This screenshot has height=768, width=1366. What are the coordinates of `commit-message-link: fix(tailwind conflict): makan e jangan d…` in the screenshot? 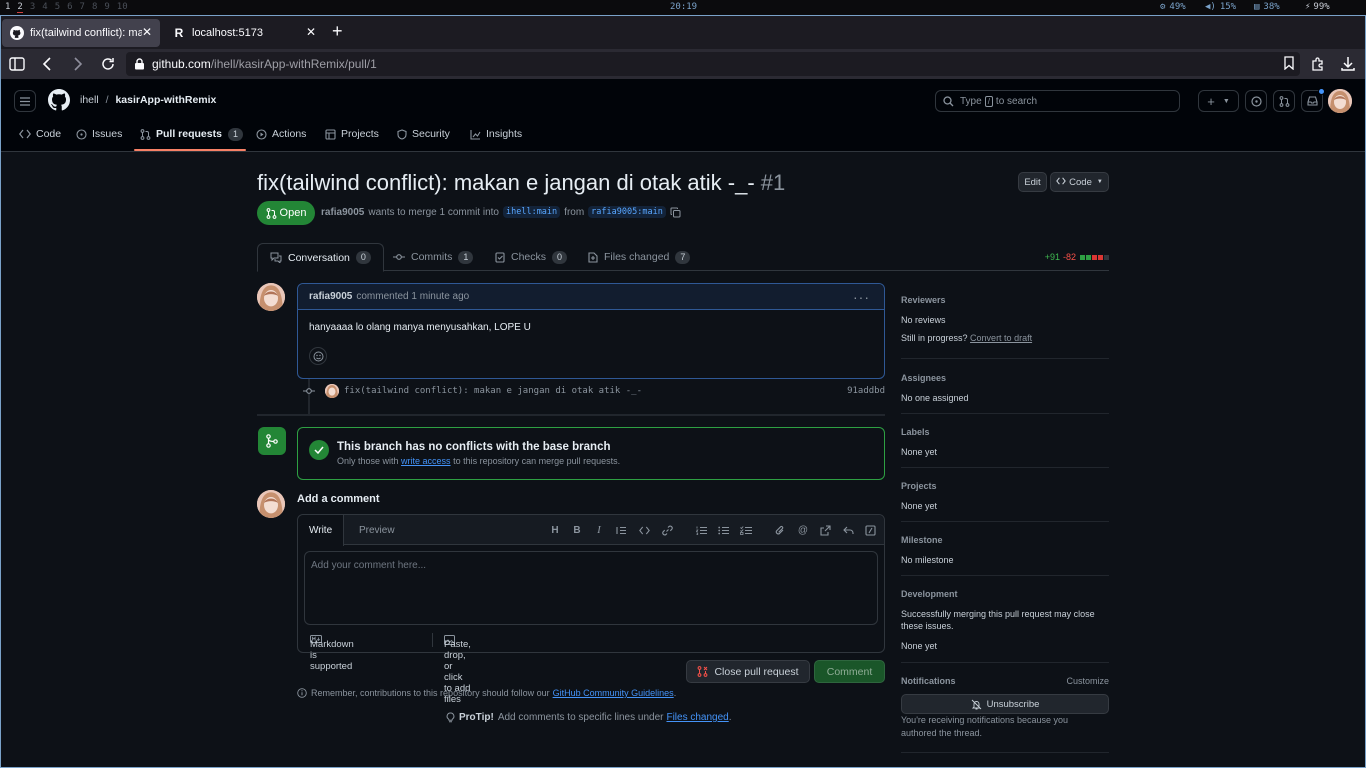 It's located at (493, 391).